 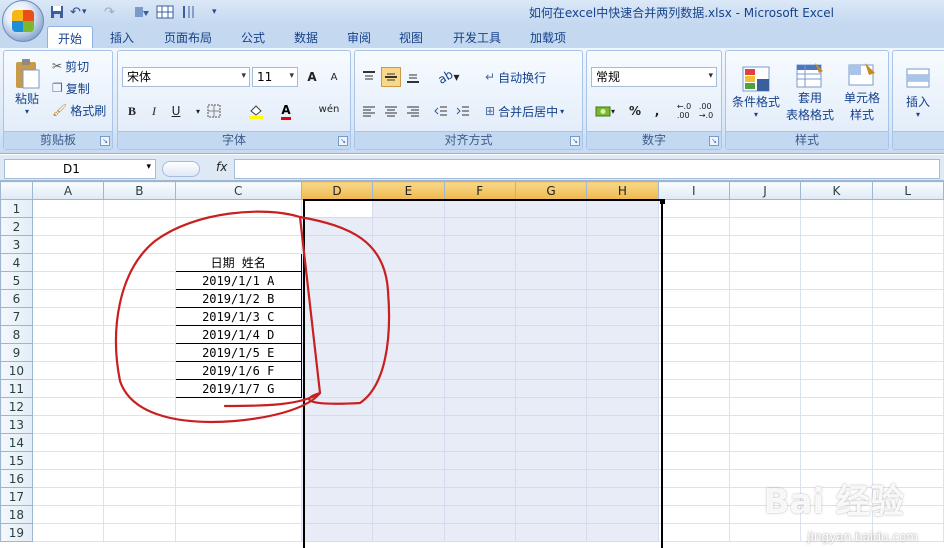 What do you see at coordinates (477, 37) in the screenshot?
I see `tab-developer: 开发工具` at bounding box center [477, 37].